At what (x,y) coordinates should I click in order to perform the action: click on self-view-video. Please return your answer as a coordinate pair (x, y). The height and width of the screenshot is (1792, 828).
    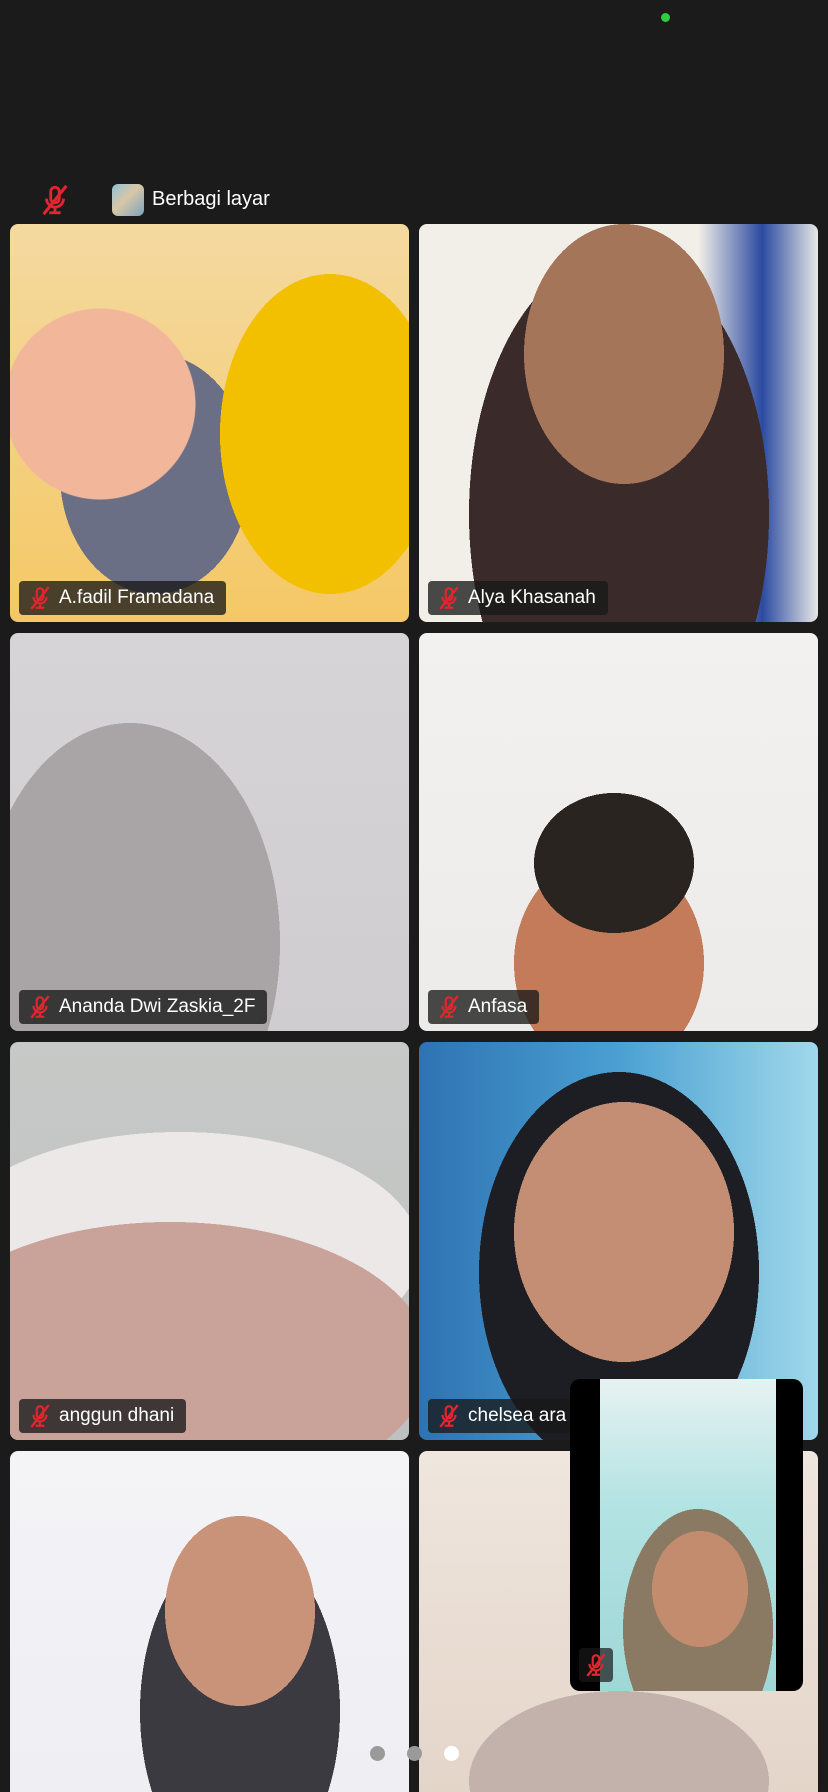
    Looking at the image, I should click on (688, 1535).